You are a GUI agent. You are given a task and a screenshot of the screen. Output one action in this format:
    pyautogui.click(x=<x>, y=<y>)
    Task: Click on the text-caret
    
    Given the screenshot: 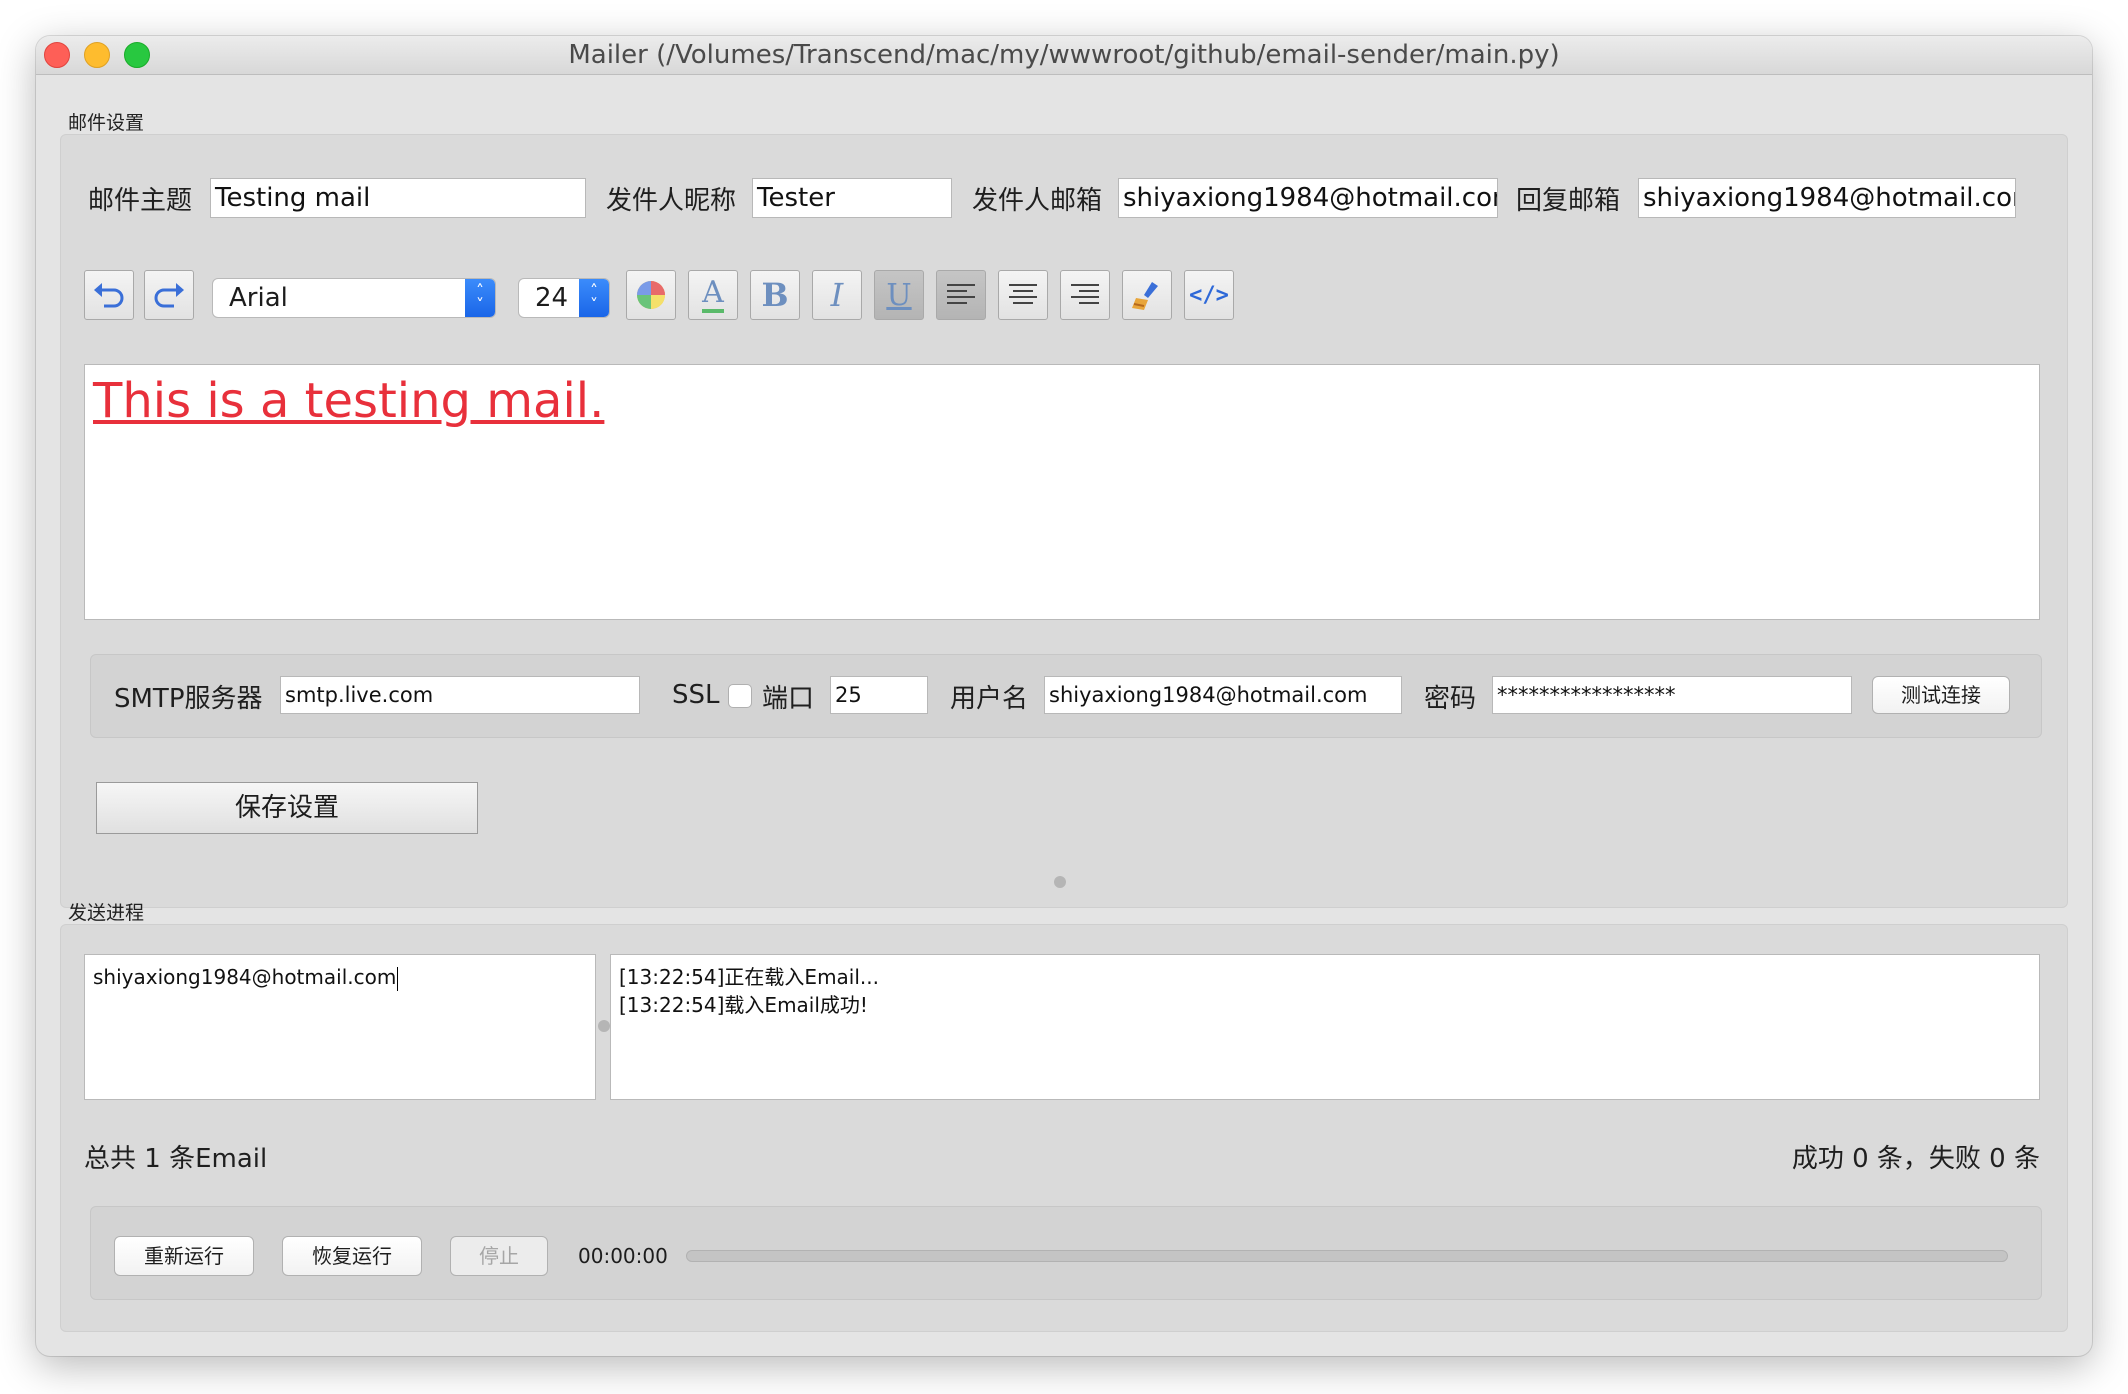 What is the action you would take?
    pyautogui.click(x=398, y=978)
    